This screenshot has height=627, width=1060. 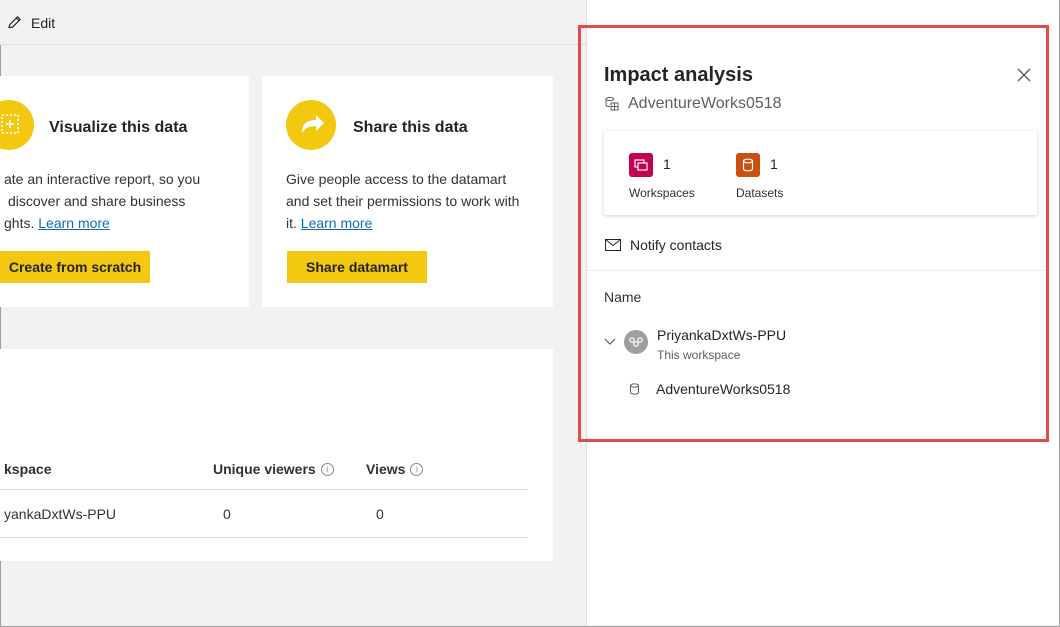 I want to click on card-title: Visualize this data, so click(x=118, y=127).